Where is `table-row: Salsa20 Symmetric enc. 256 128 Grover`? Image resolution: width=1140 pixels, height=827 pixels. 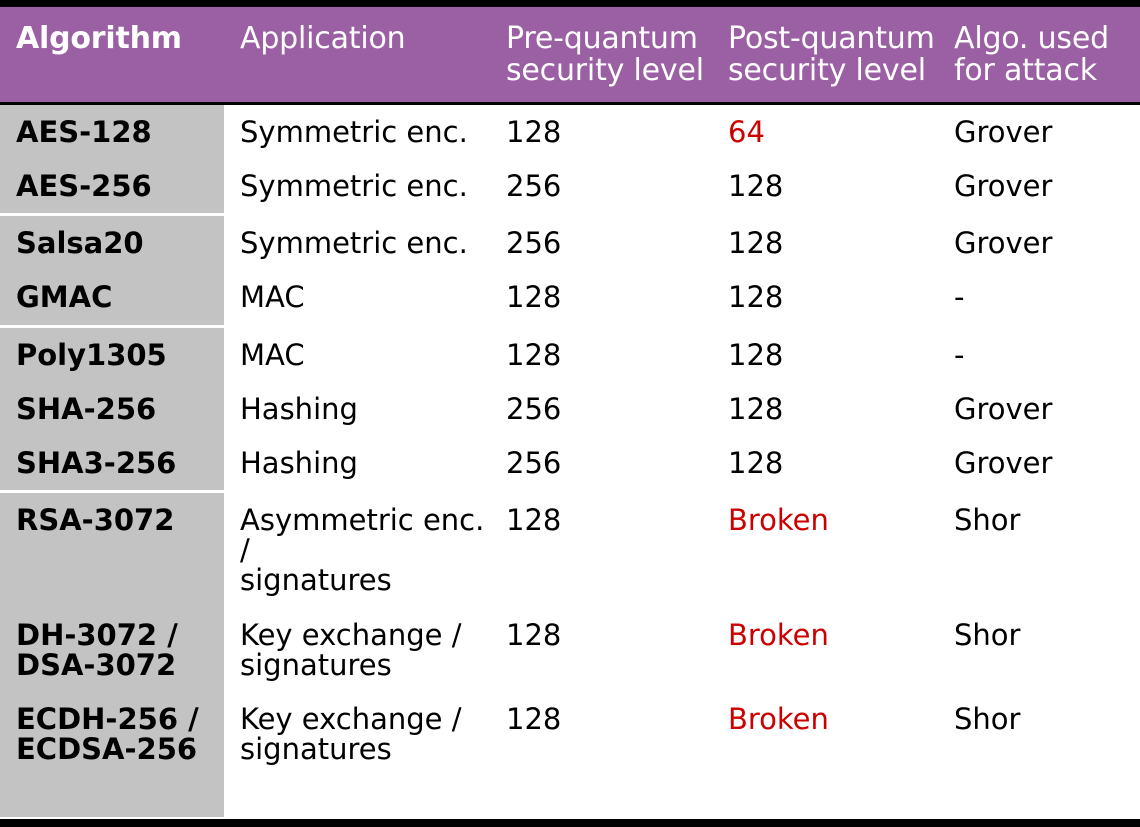
table-row: Salsa20 Symmetric enc. 256 128 Grover is located at coordinates (570, 243).